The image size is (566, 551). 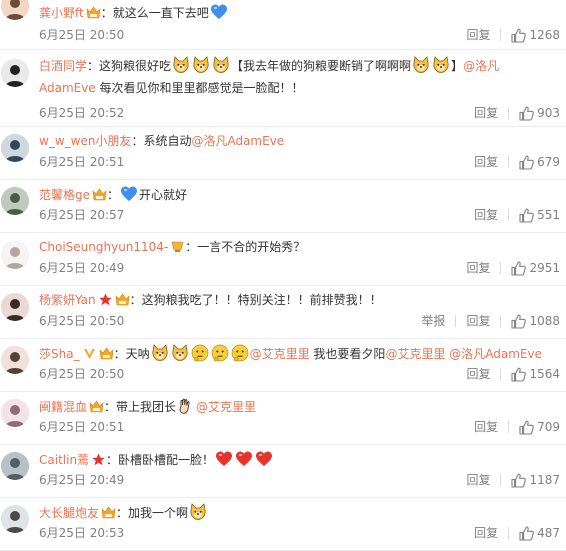 I want to click on username-link: 大长腿炮友, so click(x=69, y=513).